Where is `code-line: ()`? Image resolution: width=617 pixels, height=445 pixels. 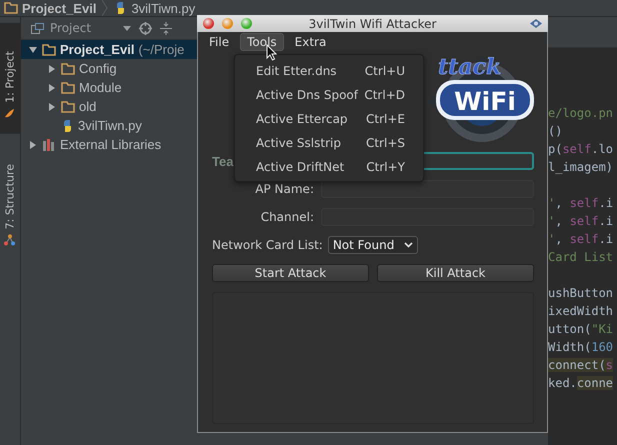
code-line: () is located at coordinates (556, 131).